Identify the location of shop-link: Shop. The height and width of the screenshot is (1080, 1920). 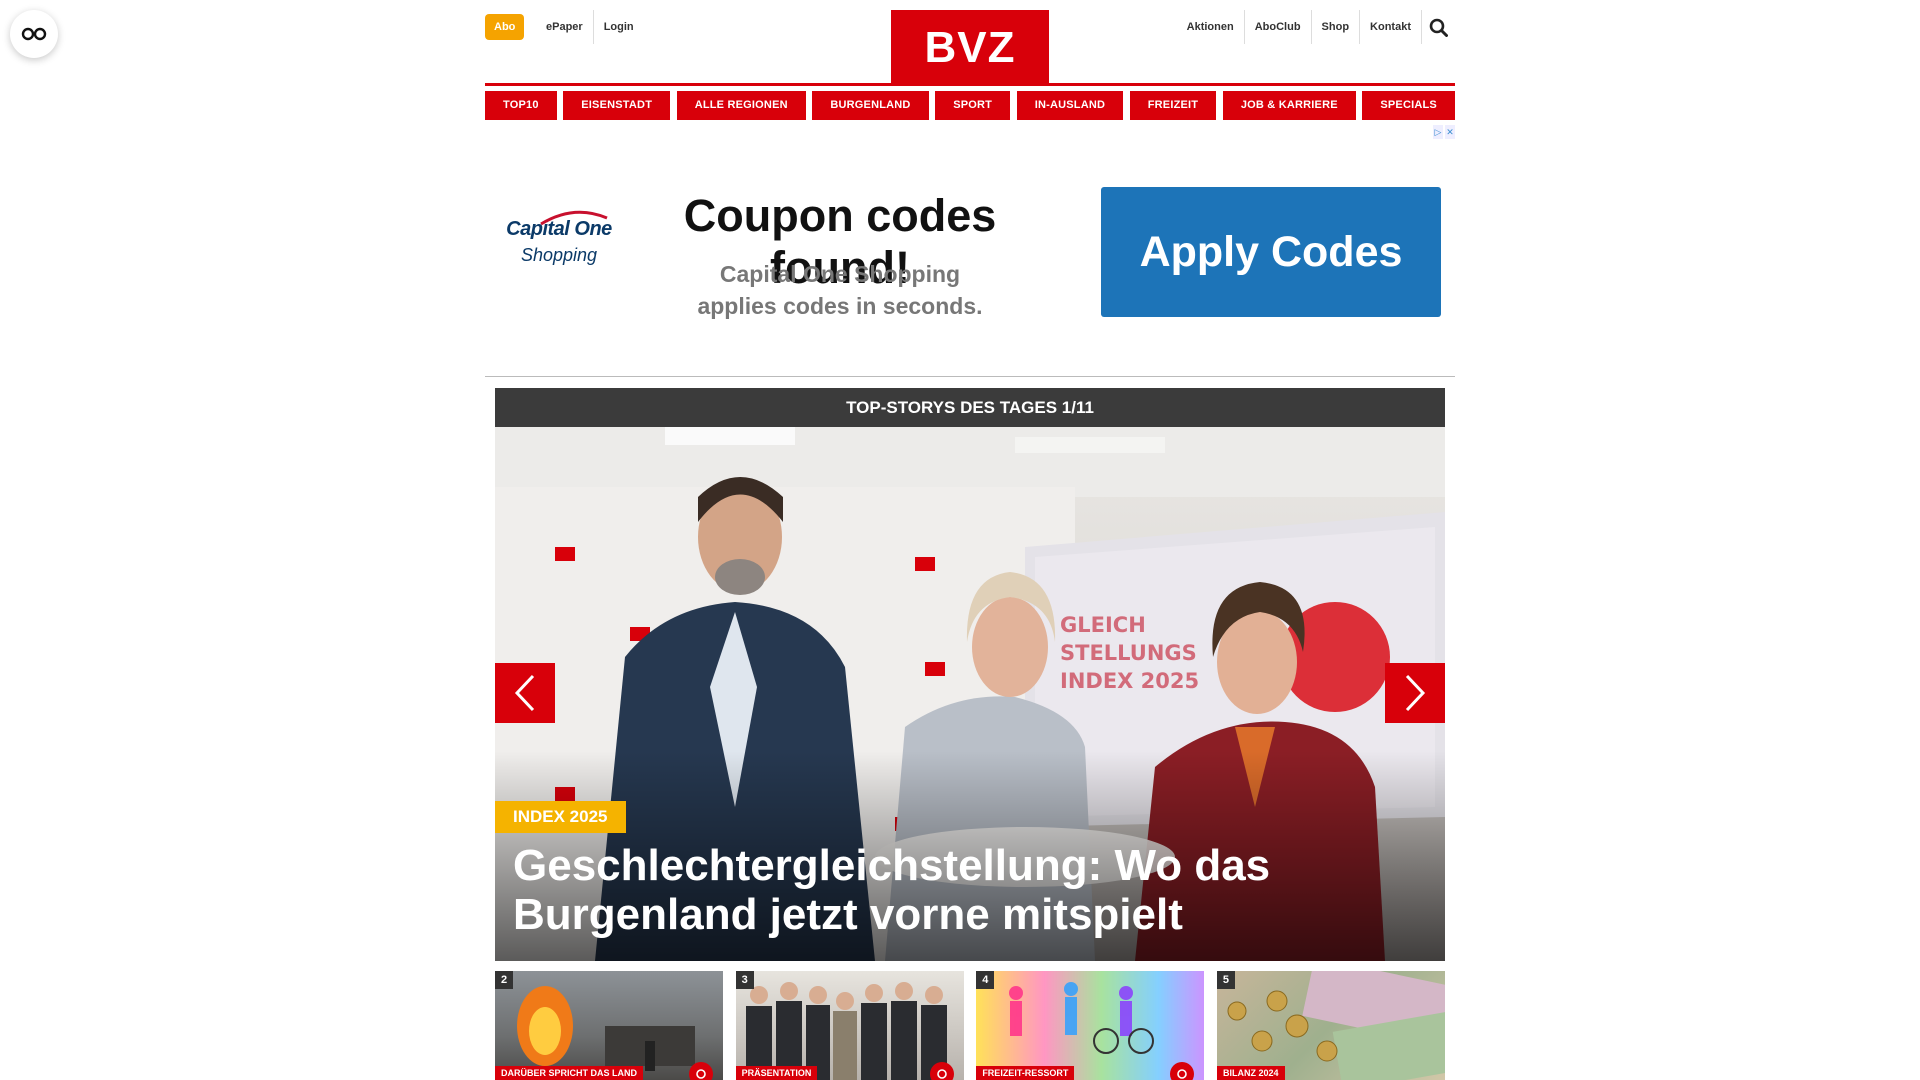
(1335, 27).